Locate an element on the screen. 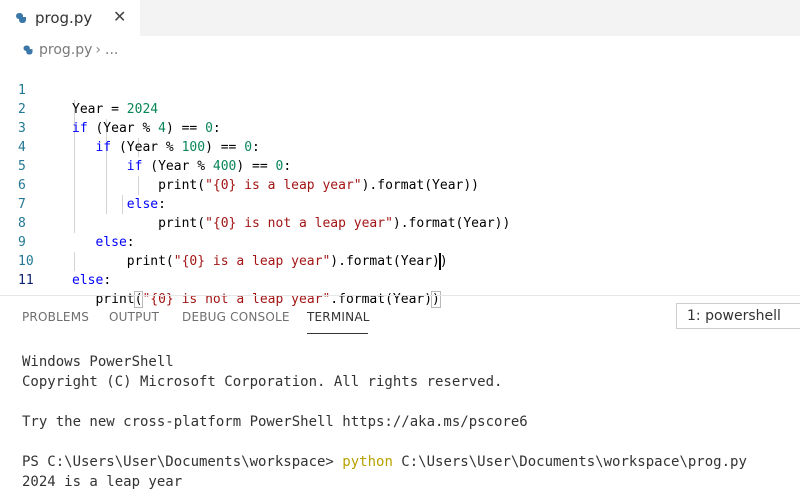 The width and height of the screenshot is (800, 492). tab-terminal: TERMINAL is located at coordinates (338, 317).